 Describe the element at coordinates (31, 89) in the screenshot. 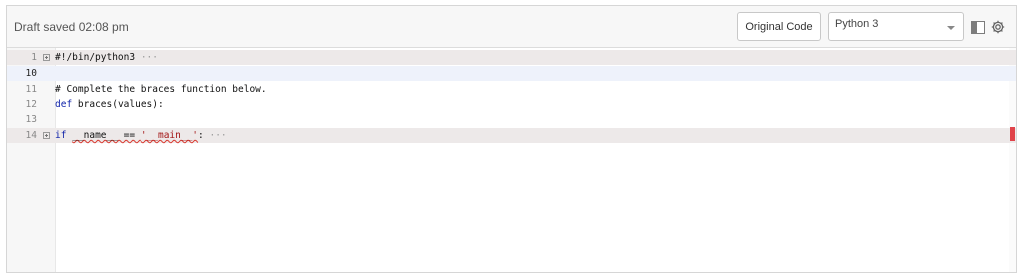

I see `line-number: 11` at that location.